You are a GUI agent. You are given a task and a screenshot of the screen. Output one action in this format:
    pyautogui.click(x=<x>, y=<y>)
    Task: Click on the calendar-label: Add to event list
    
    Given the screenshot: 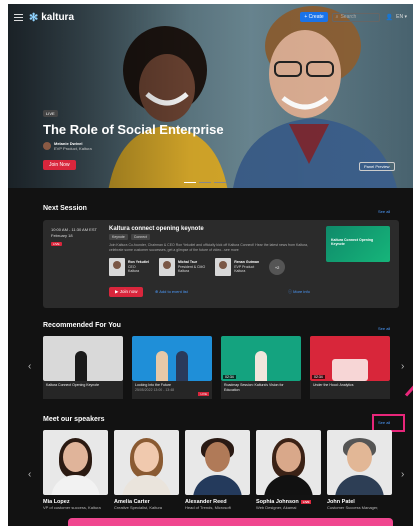 What is the action you would take?
    pyautogui.click(x=173, y=291)
    